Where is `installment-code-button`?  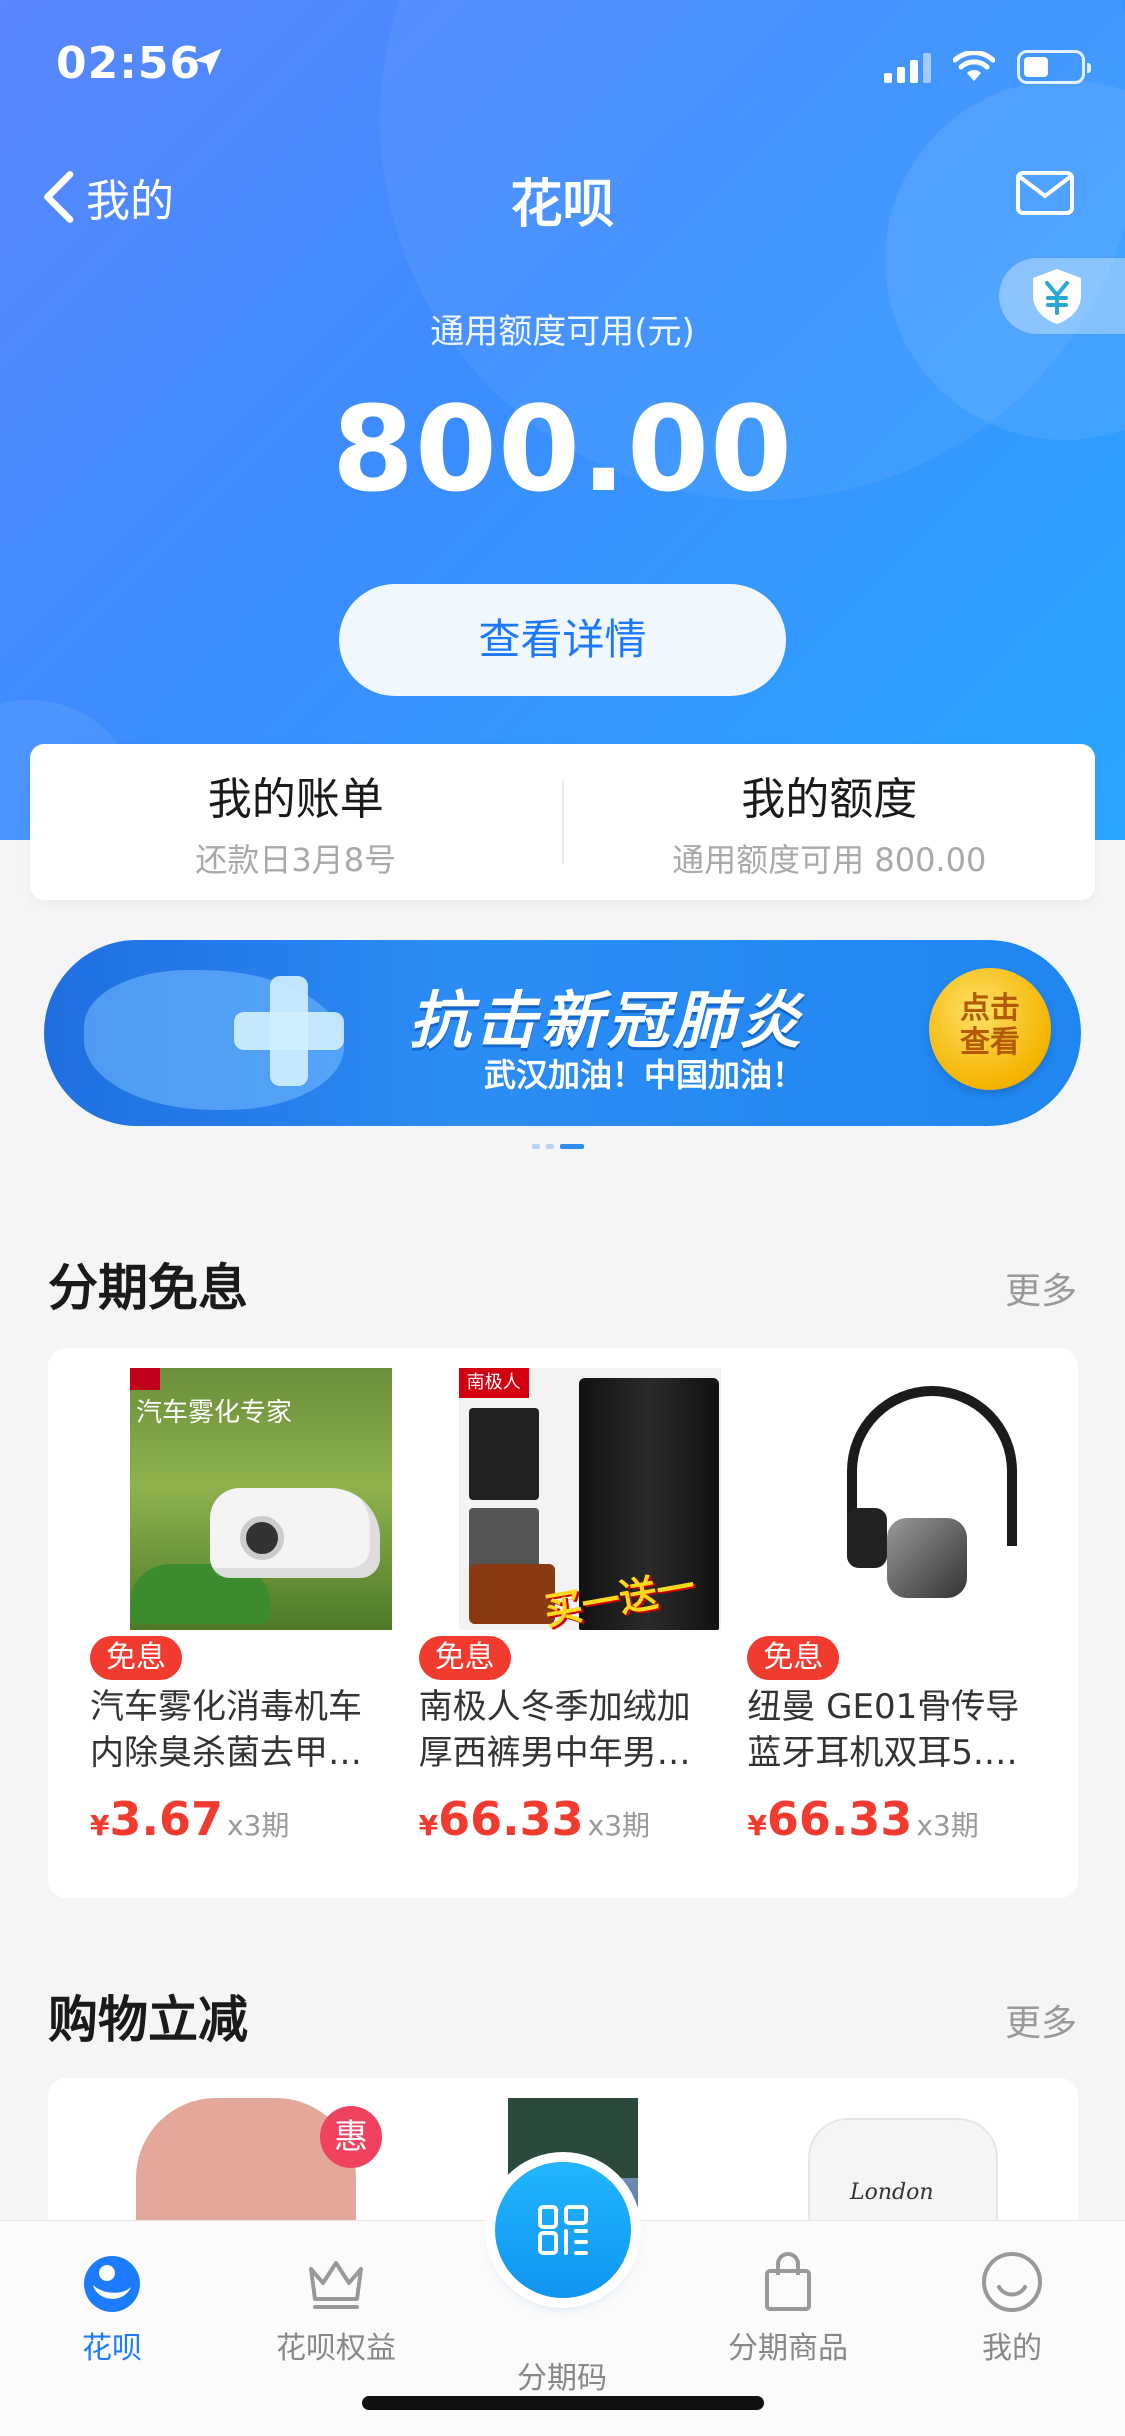 installment-code-button is located at coordinates (563, 2230).